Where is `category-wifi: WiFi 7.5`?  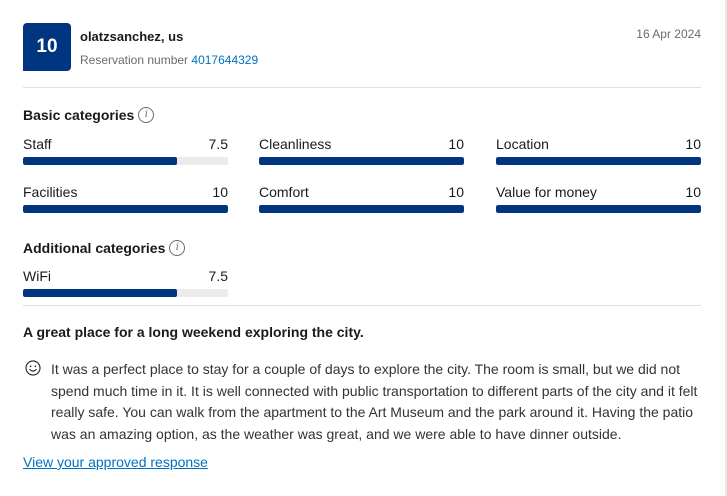
category-wifi: WiFi 7.5 is located at coordinates (125, 283).